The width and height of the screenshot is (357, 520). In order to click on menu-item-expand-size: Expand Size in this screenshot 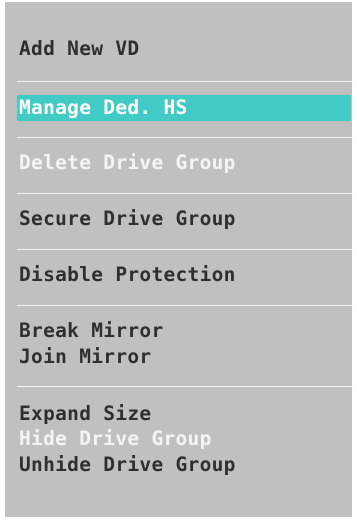, I will do `click(85, 414)`.